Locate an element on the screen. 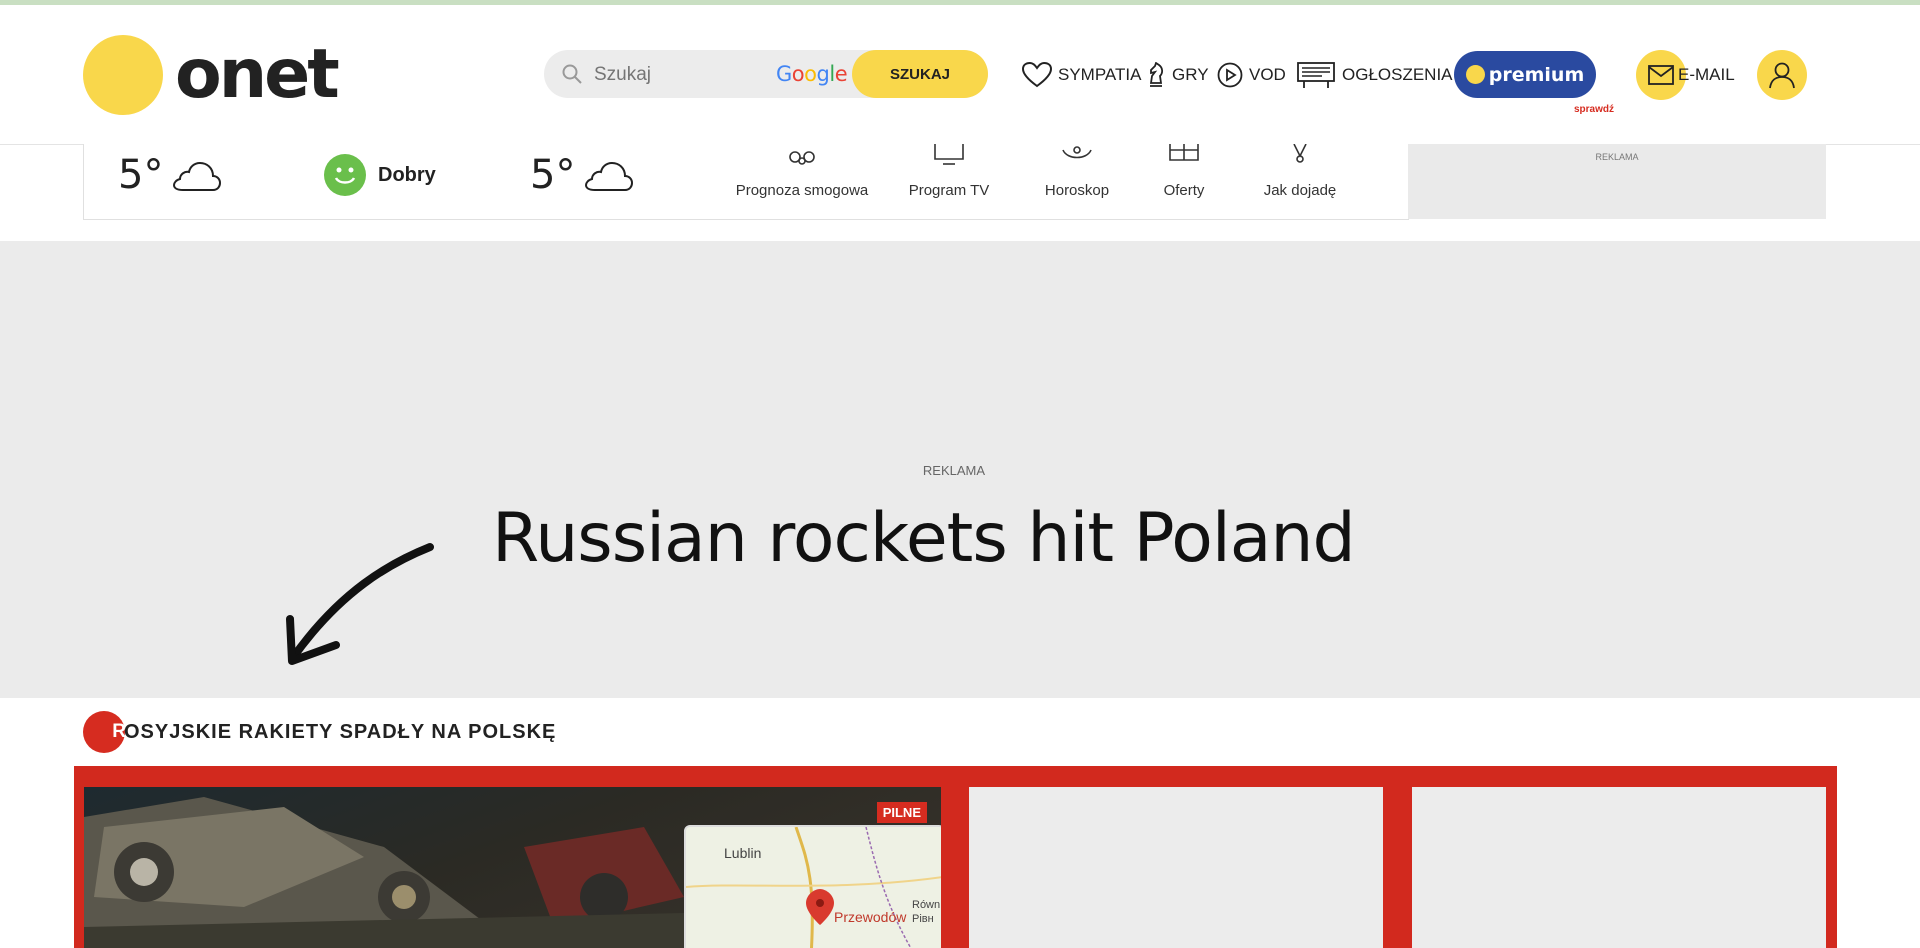 The width and height of the screenshot is (1920, 948). urgent-badge: PILNE is located at coordinates (901, 812).